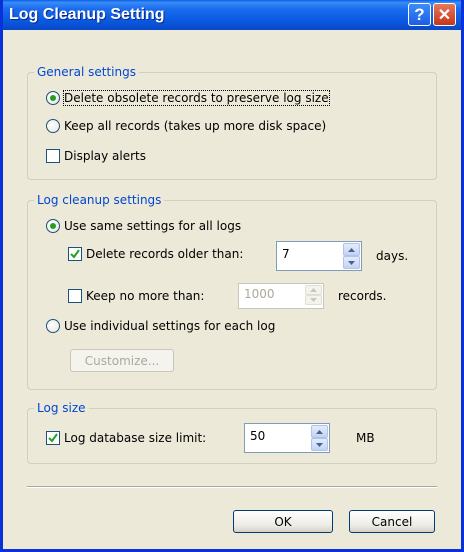 This screenshot has height=552, width=464. What do you see at coordinates (53, 98) in the screenshot?
I see `delete-obsolete-radio` at bounding box center [53, 98].